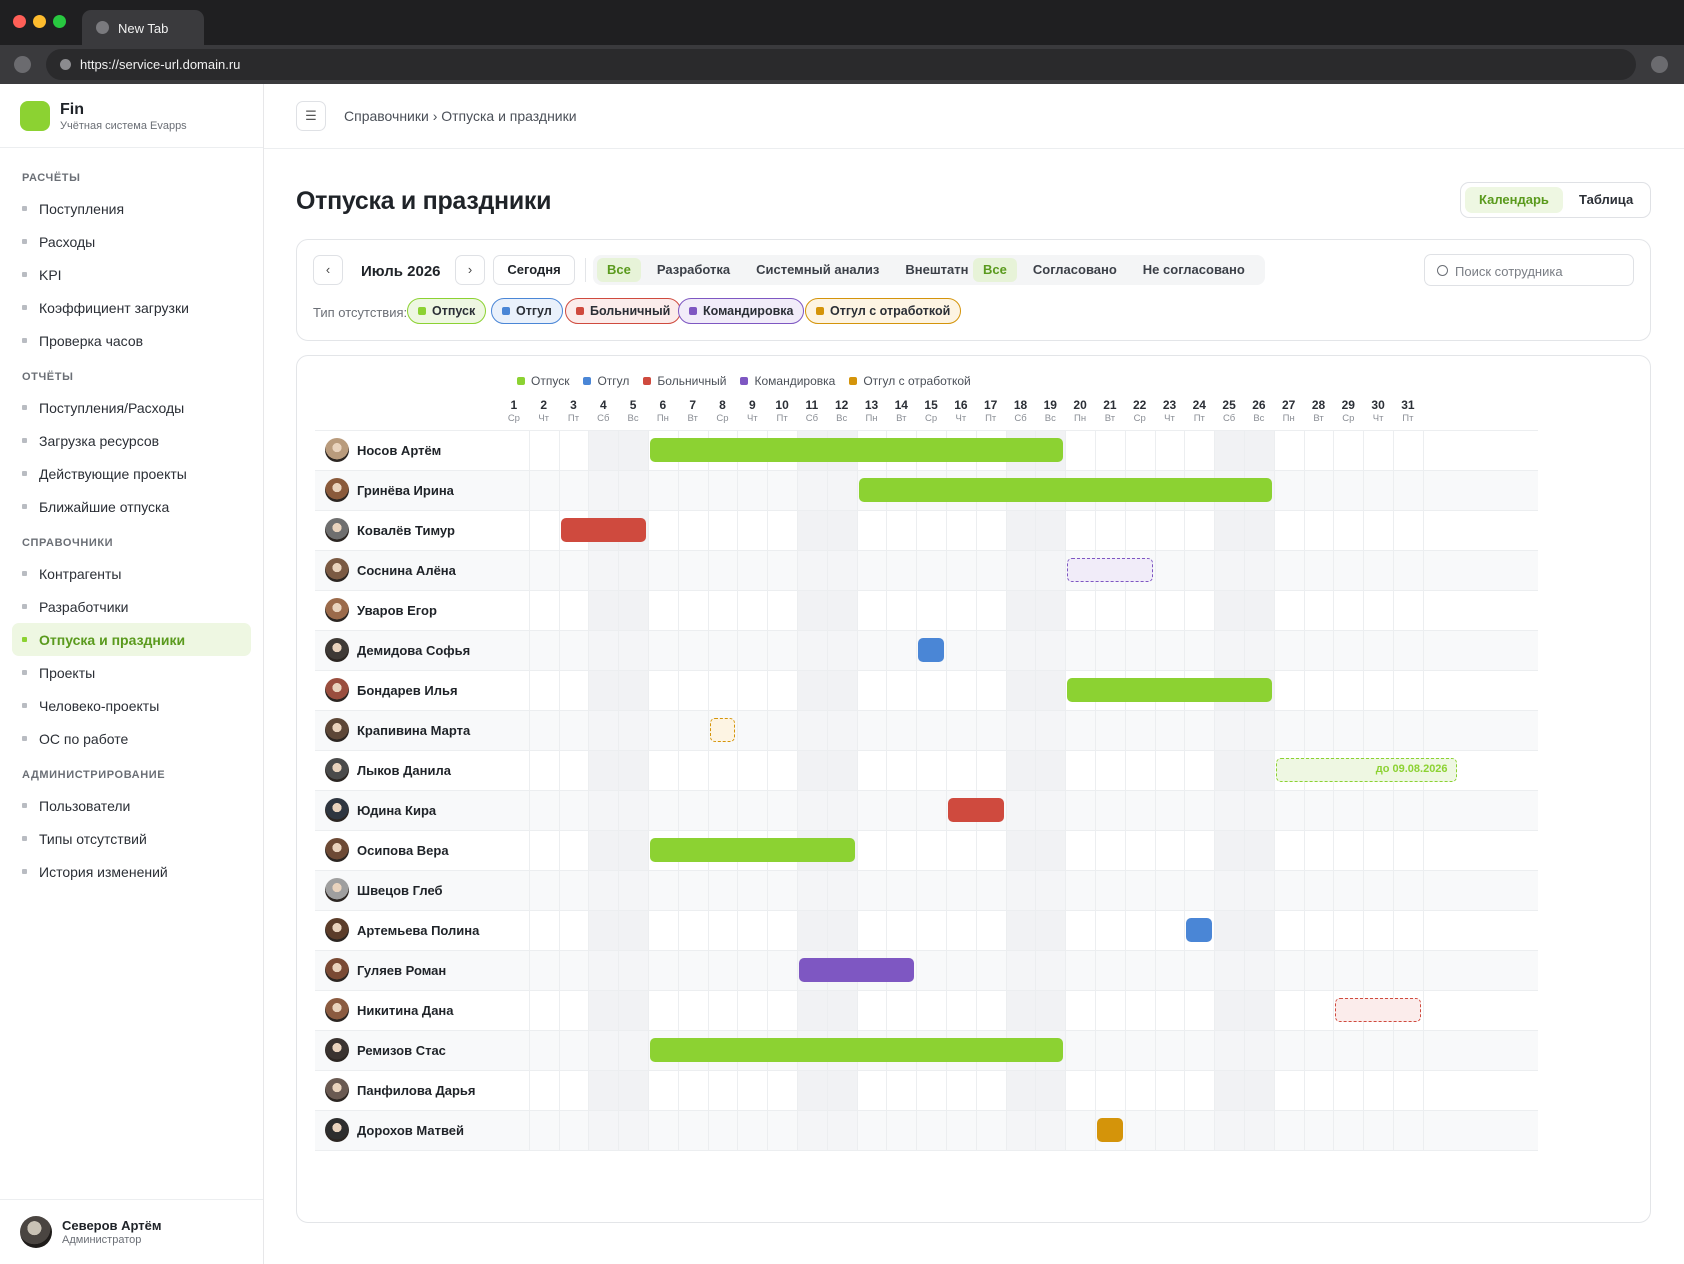 Image resolution: width=1684 pixels, height=1264 pixels. What do you see at coordinates (995, 270) in the screenshot?
I see `status-все: Все` at bounding box center [995, 270].